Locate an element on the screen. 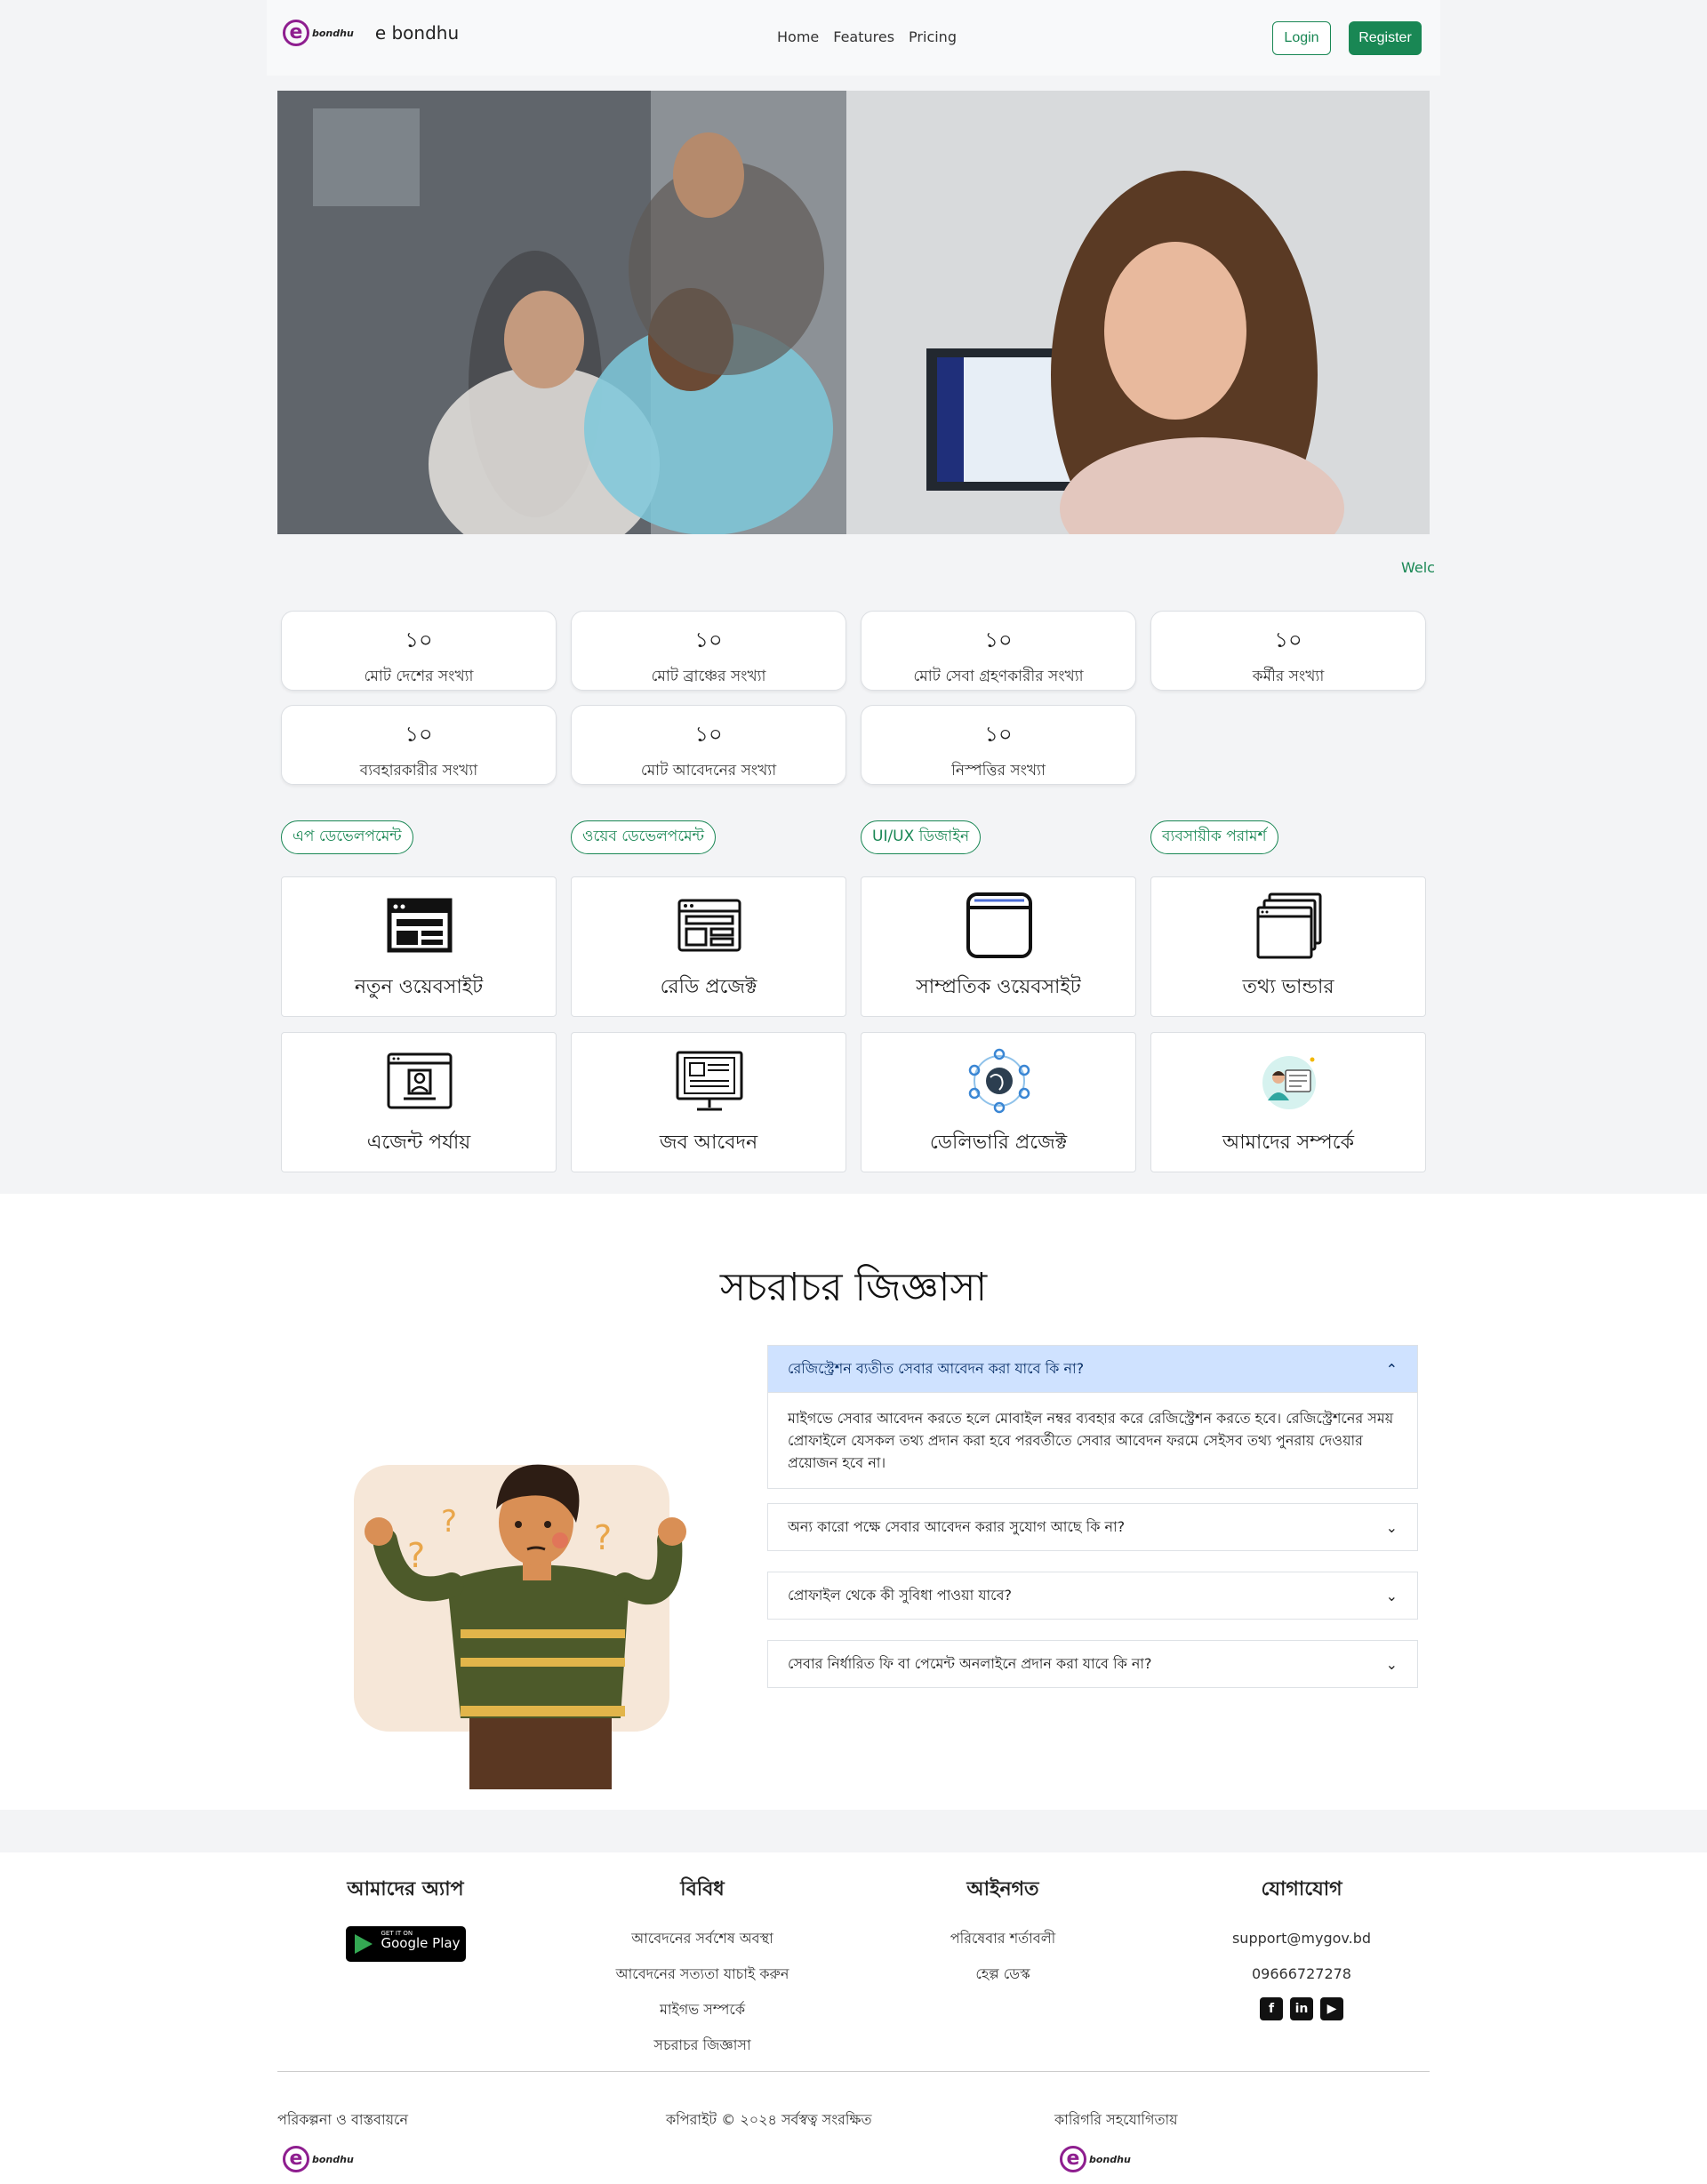 This screenshot has height=2184, width=1707. faq-title: সচরাচর জিজ্ঞাসা is located at coordinates (854, 1287).